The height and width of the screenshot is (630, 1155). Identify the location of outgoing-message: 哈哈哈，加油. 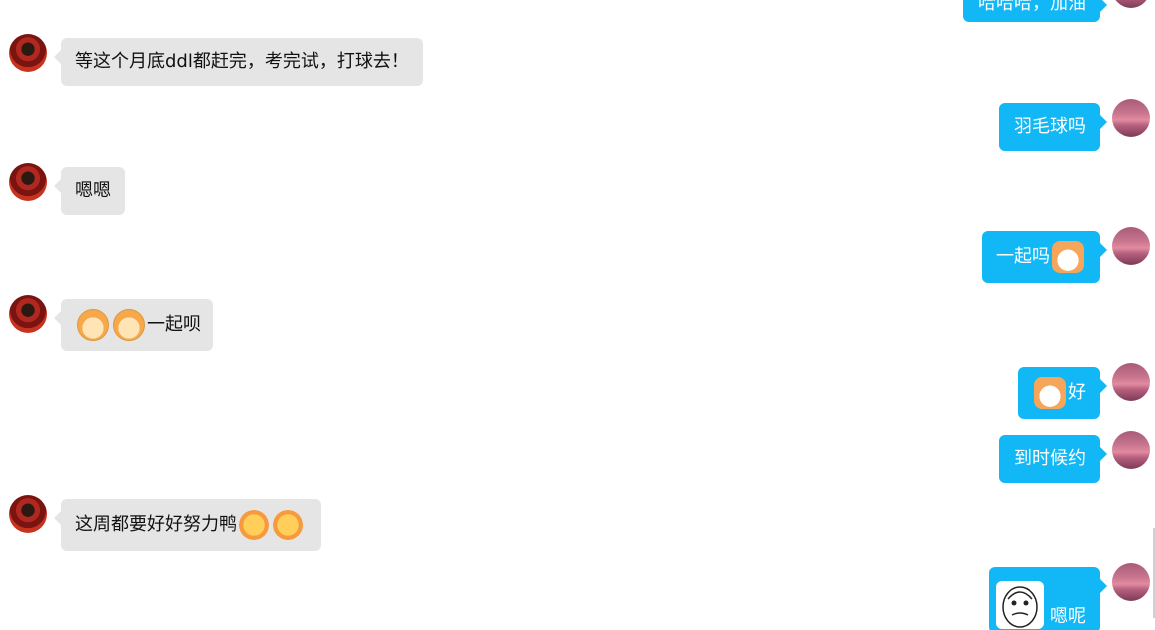
(1035, 11).